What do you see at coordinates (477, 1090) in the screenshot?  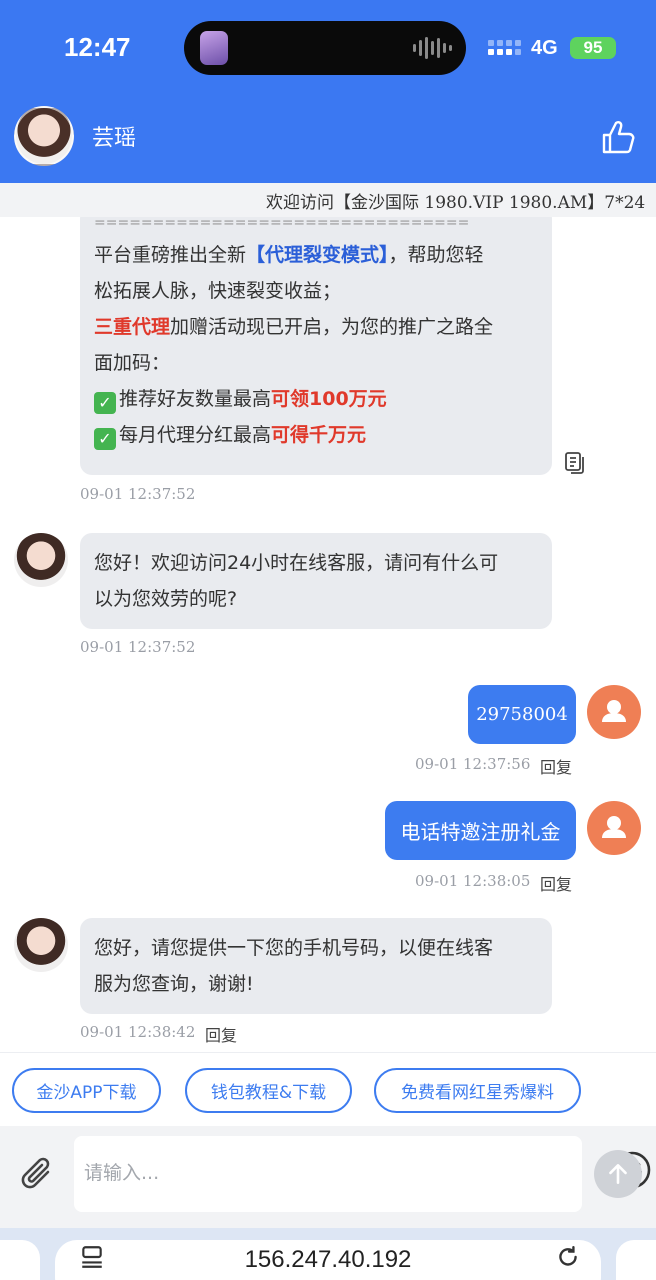 I see `influencer-news-button: 免费看网红星秀爆料` at bounding box center [477, 1090].